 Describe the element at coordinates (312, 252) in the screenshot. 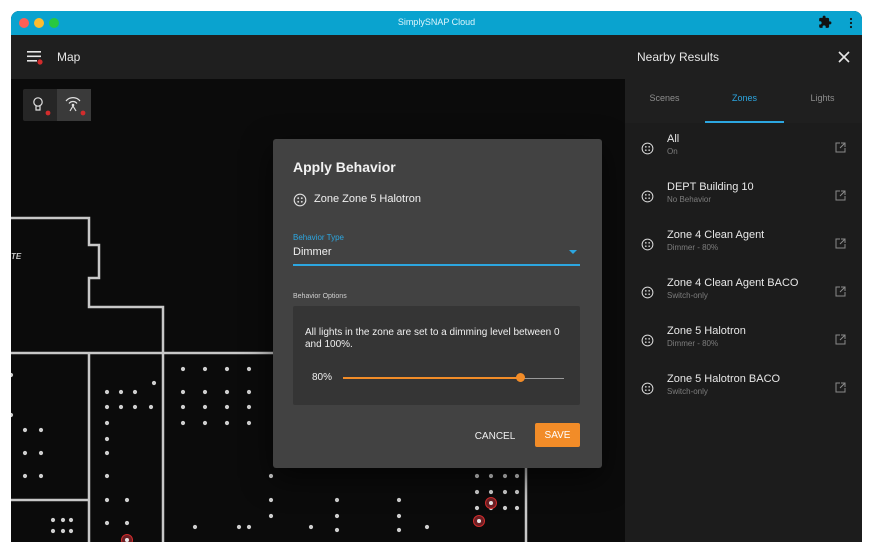

I see `behavior-type-select: Dimmer` at that location.